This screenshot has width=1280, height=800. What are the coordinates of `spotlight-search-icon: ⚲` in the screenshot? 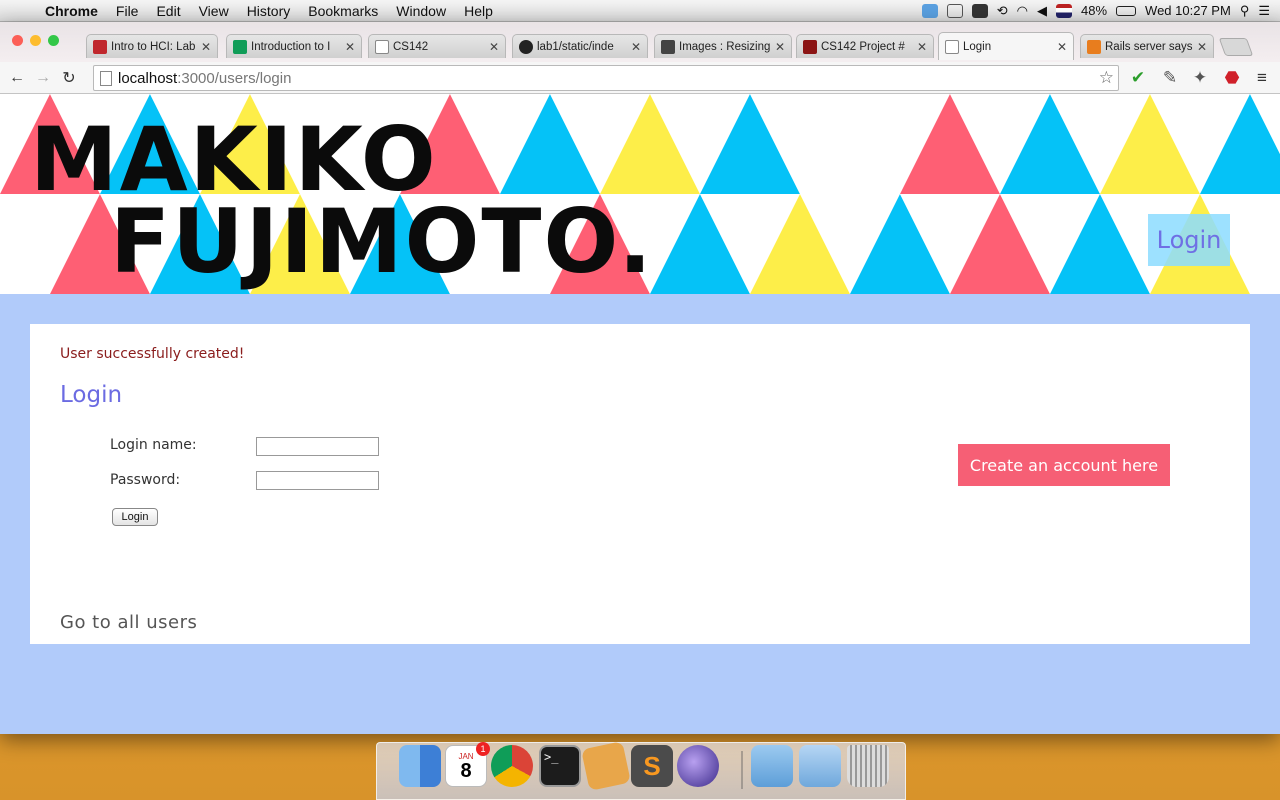 It's located at (1245, 11).